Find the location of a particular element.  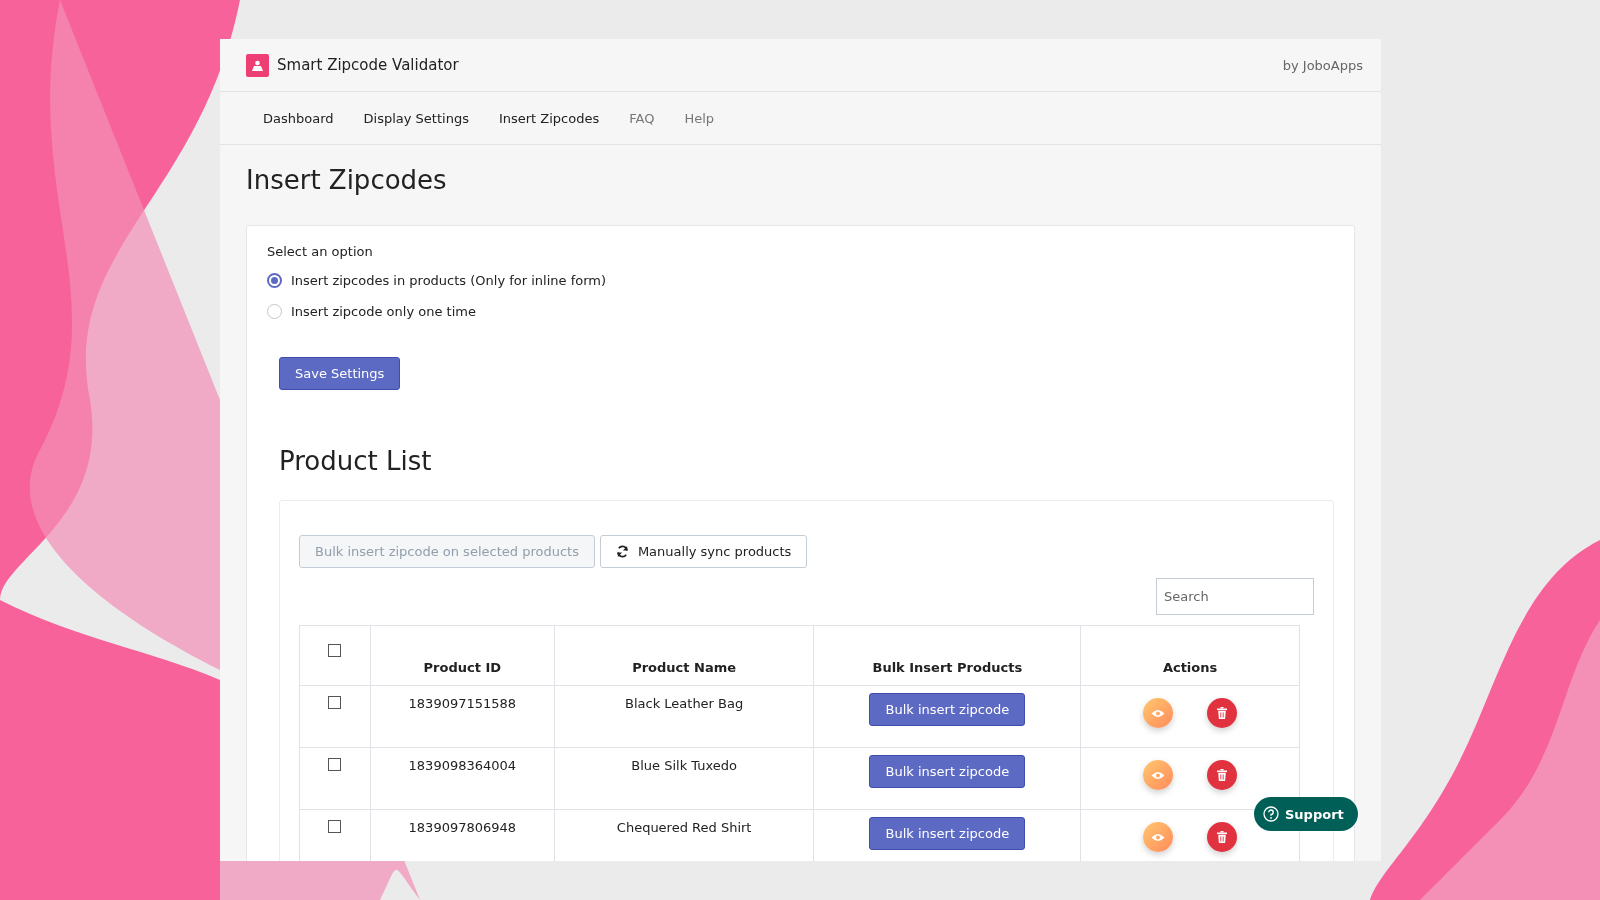

help-icon is located at coordinates (1271, 814).